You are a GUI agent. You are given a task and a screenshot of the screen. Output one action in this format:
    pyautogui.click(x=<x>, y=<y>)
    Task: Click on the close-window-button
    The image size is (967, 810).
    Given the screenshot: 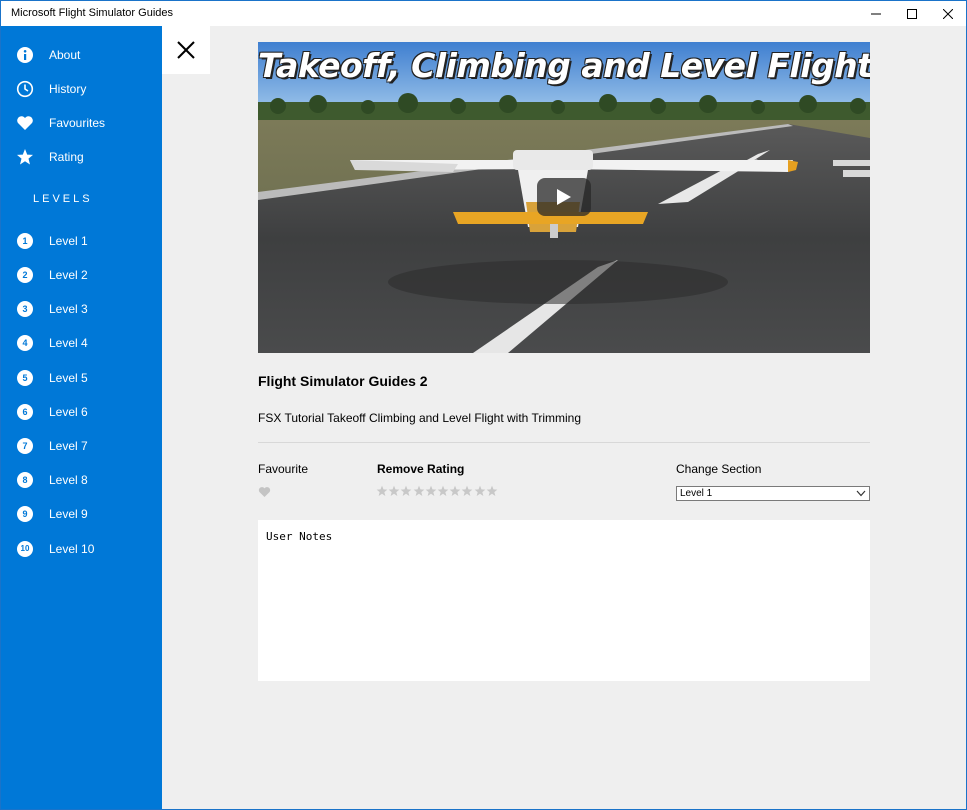 What is the action you would take?
    pyautogui.click(x=948, y=14)
    